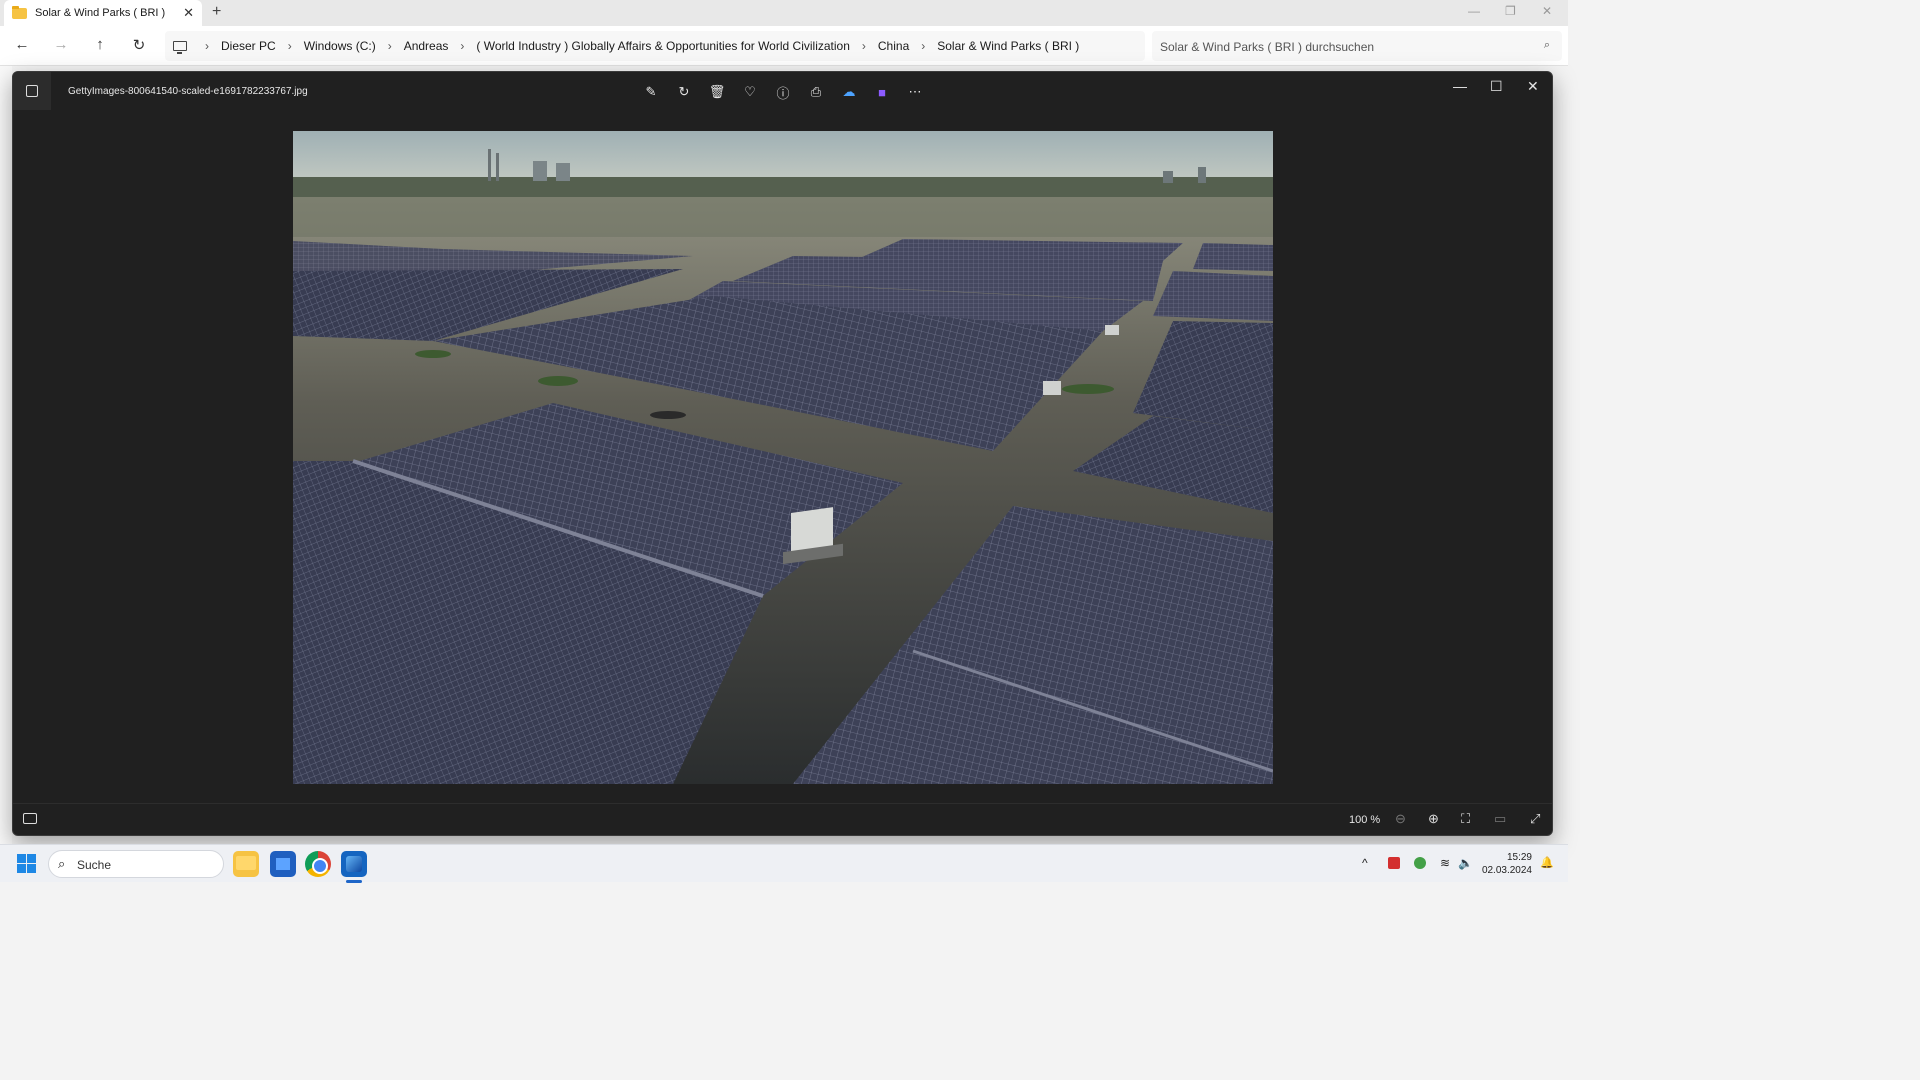  I want to click on clipchamp-icon: ■, so click(882, 92).